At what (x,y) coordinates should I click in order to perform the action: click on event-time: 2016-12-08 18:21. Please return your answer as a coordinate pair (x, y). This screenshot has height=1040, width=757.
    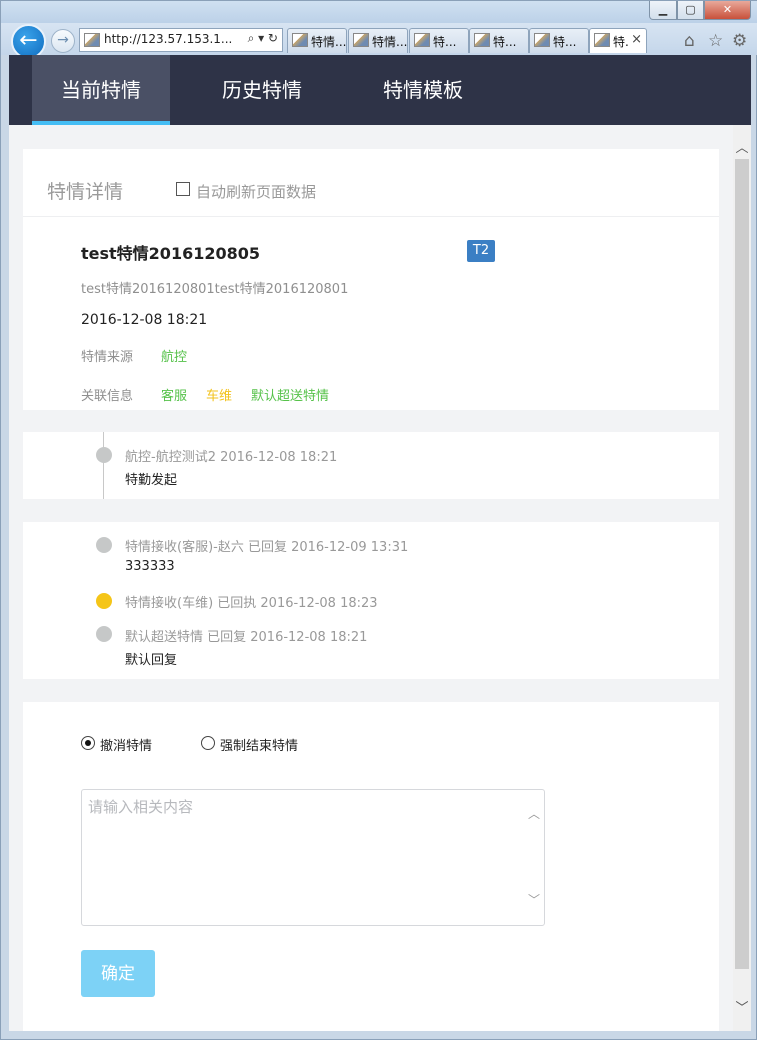
    Looking at the image, I should click on (144, 320).